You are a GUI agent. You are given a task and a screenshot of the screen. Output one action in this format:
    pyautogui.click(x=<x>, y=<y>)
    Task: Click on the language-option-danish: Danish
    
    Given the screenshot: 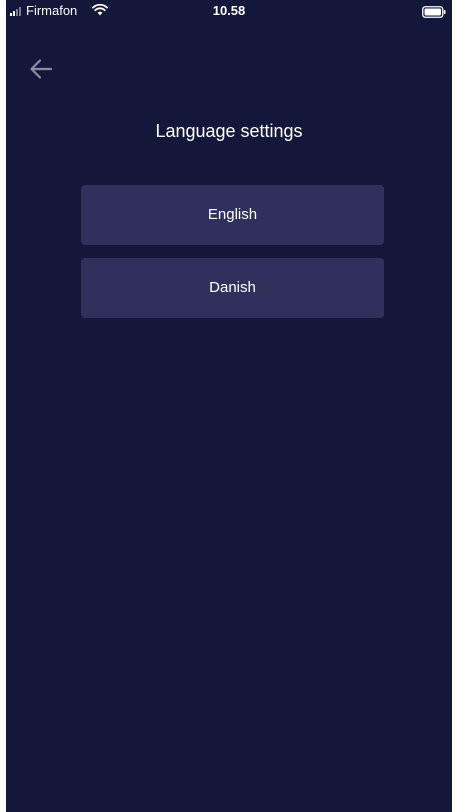 What is the action you would take?
    pyautogui.click(x=232, y=288)
    